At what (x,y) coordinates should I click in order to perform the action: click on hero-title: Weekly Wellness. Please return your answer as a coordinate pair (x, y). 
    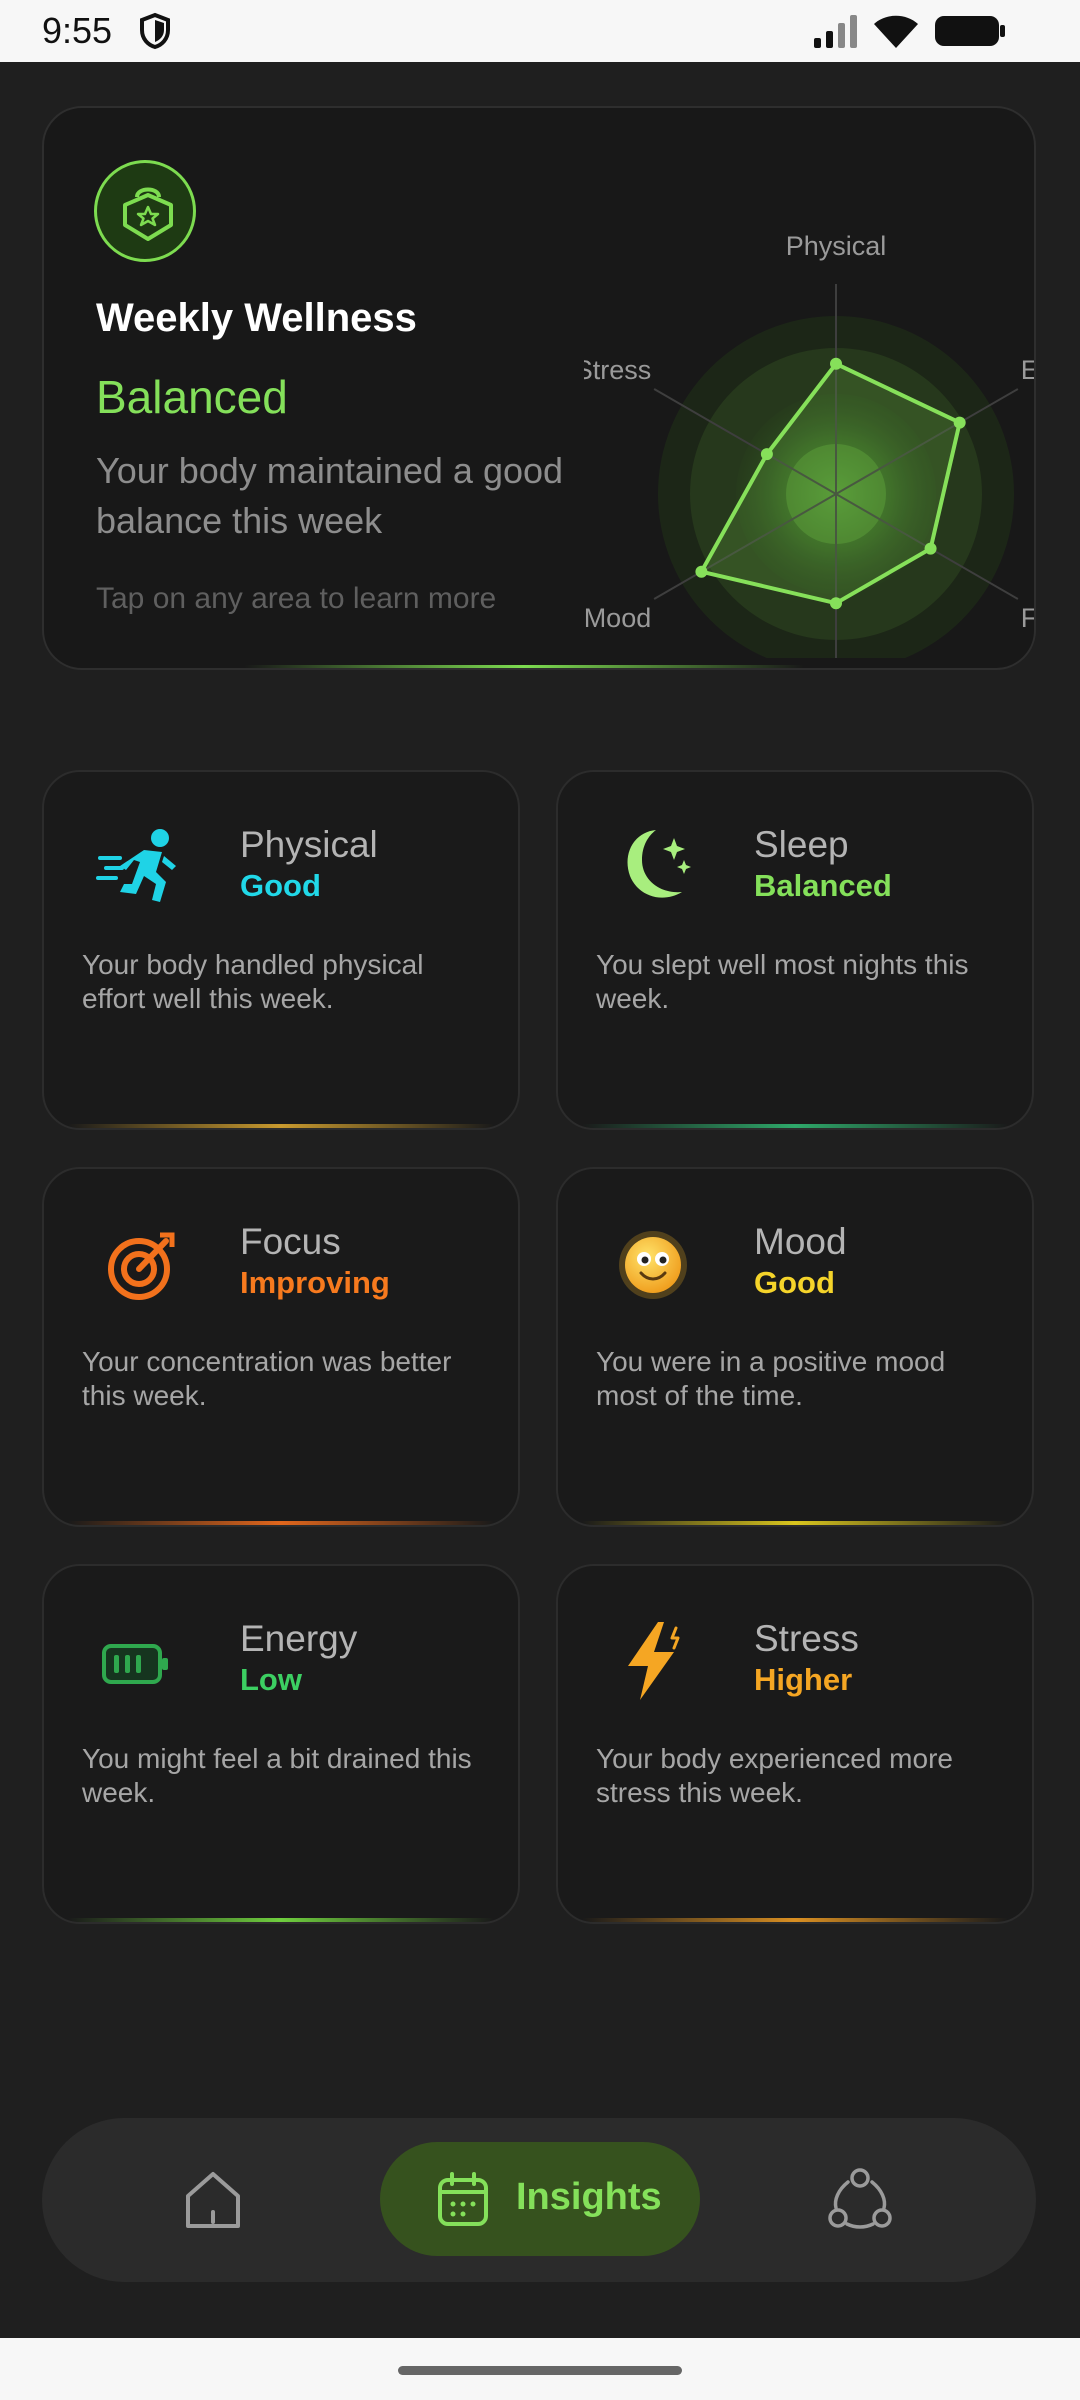
    Looking at the image, I should click on (256, 318).